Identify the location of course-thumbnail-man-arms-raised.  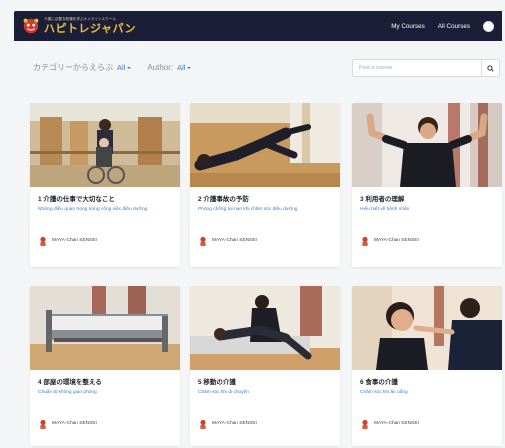
(427, 145).